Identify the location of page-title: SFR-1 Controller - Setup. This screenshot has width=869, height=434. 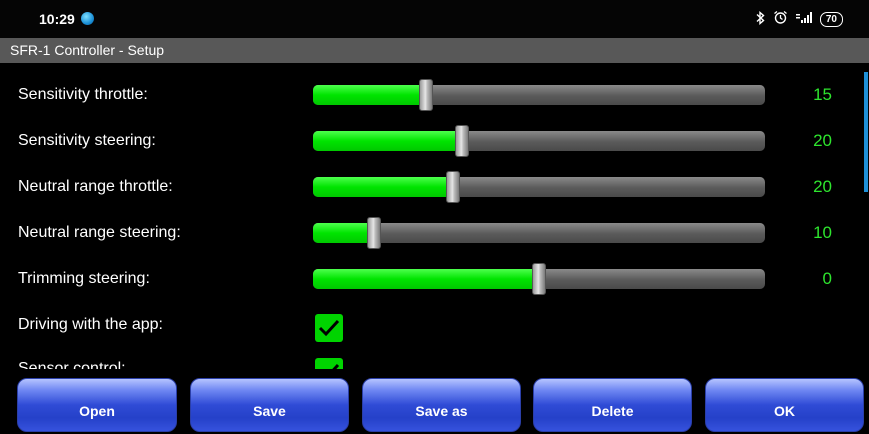
(87, 50).